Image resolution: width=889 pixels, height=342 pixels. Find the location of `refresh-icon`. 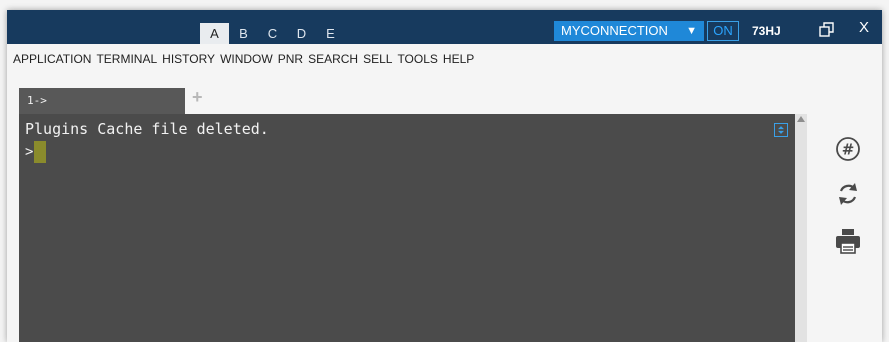

refresh-icon is located at coordinates (848, 194).